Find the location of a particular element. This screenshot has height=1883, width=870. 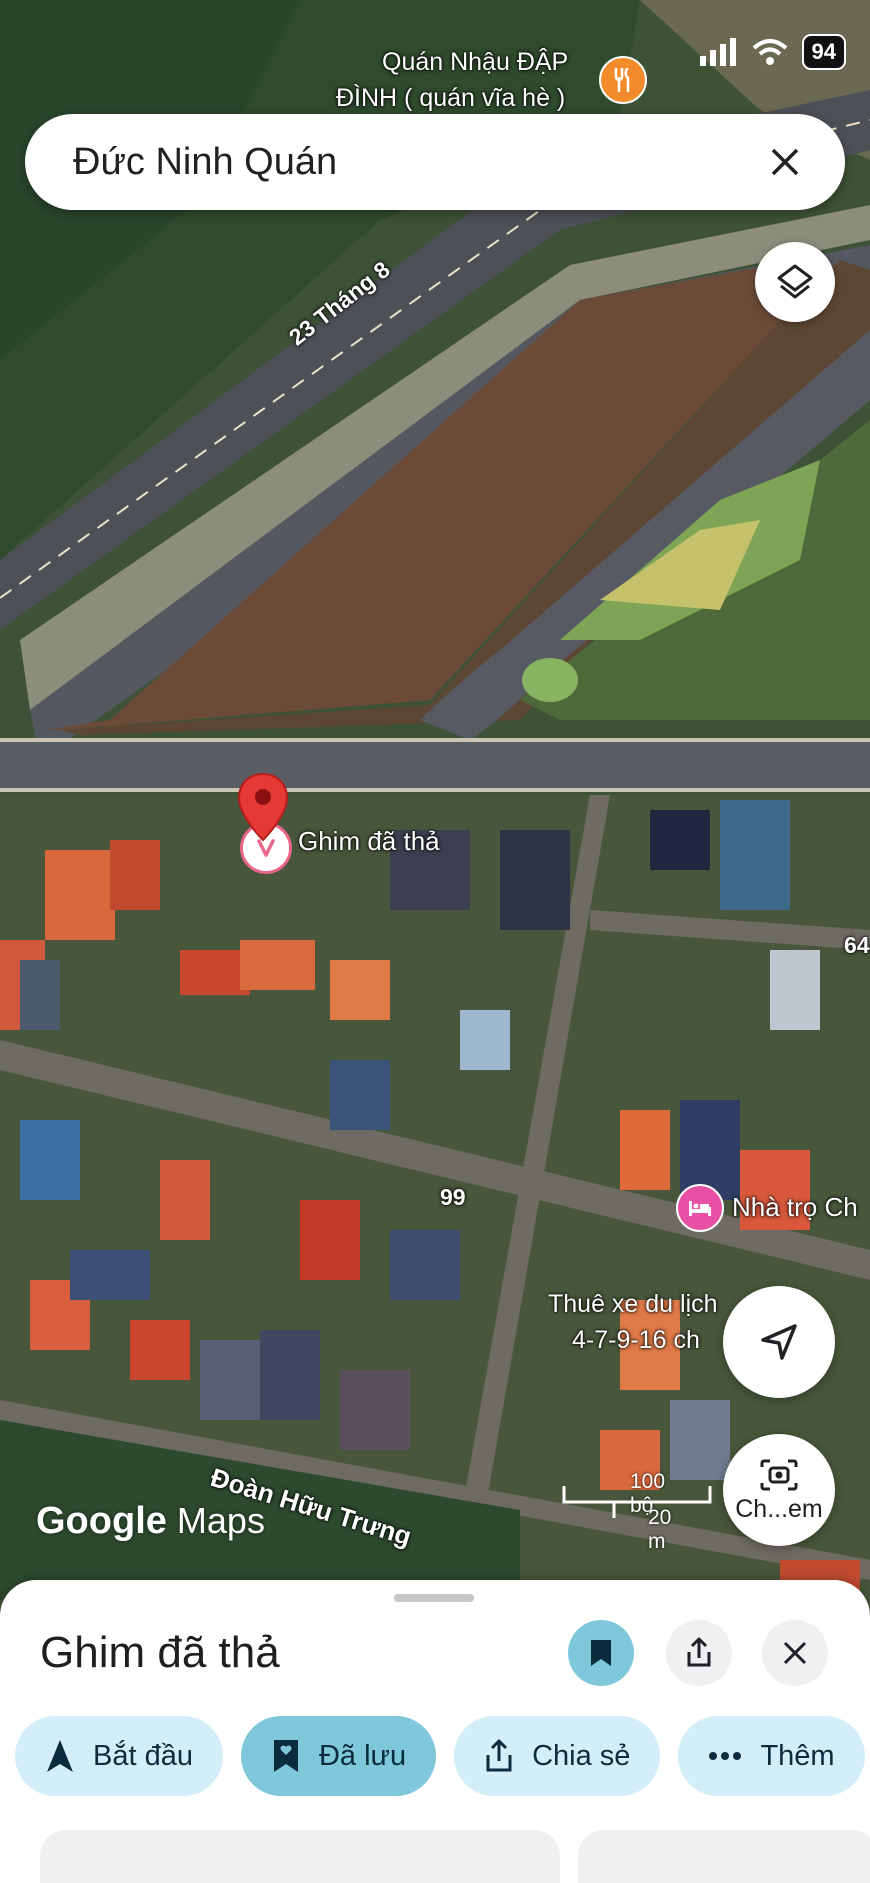

share-button is located at coordinates (699, 1653).